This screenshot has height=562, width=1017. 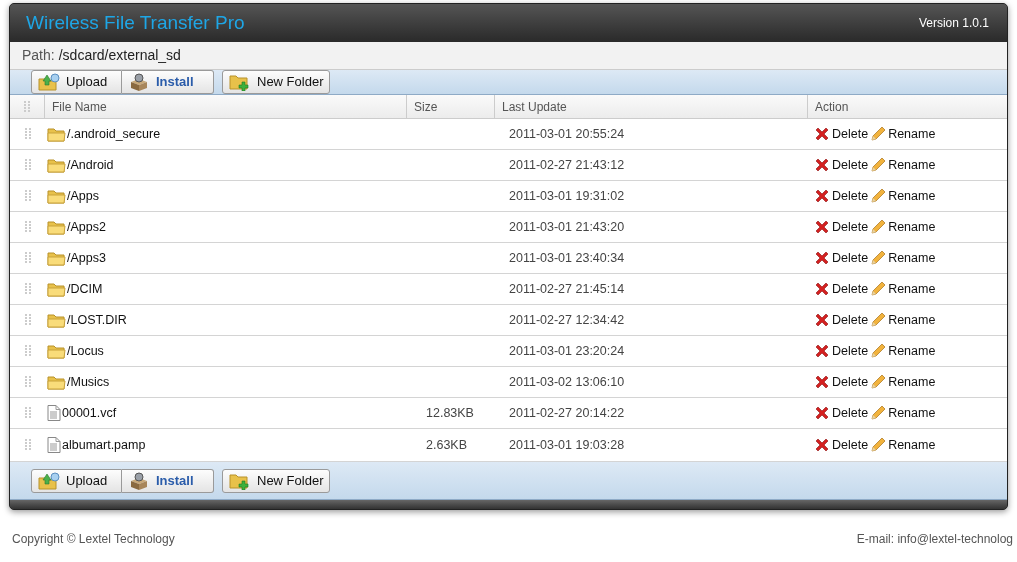 I want to click on file-size: 12.83KB, so click(x=450, y=412).